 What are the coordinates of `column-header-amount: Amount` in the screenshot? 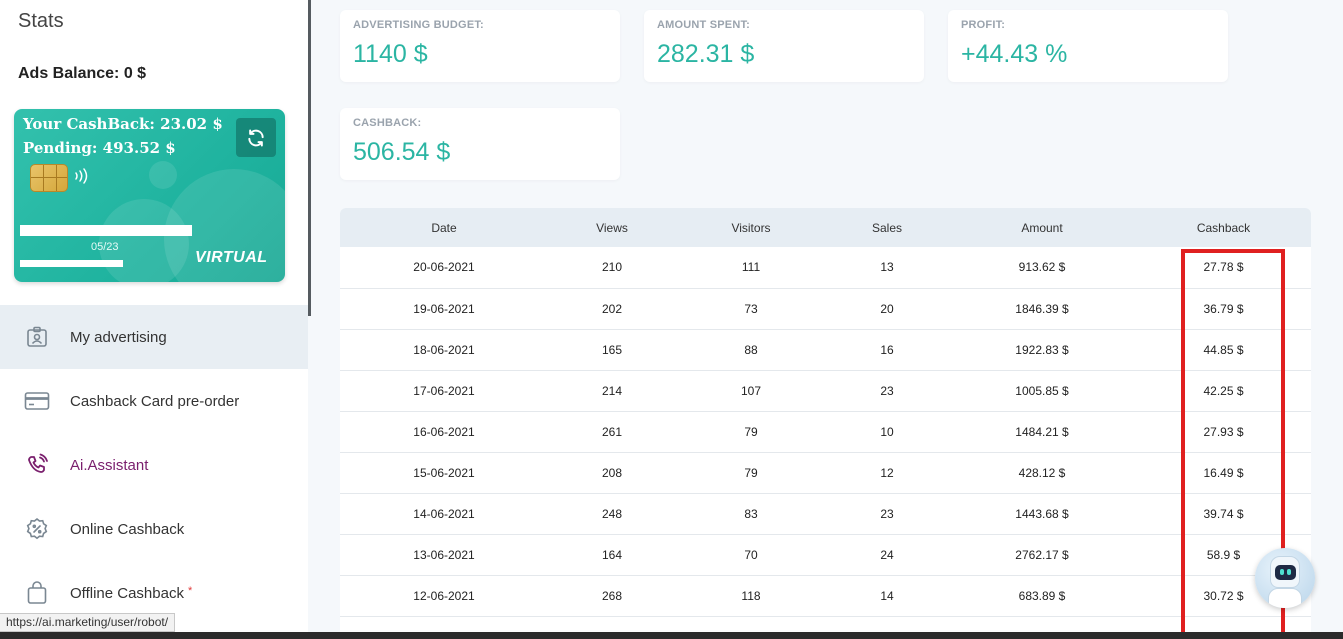 It's located at (1042, 227).